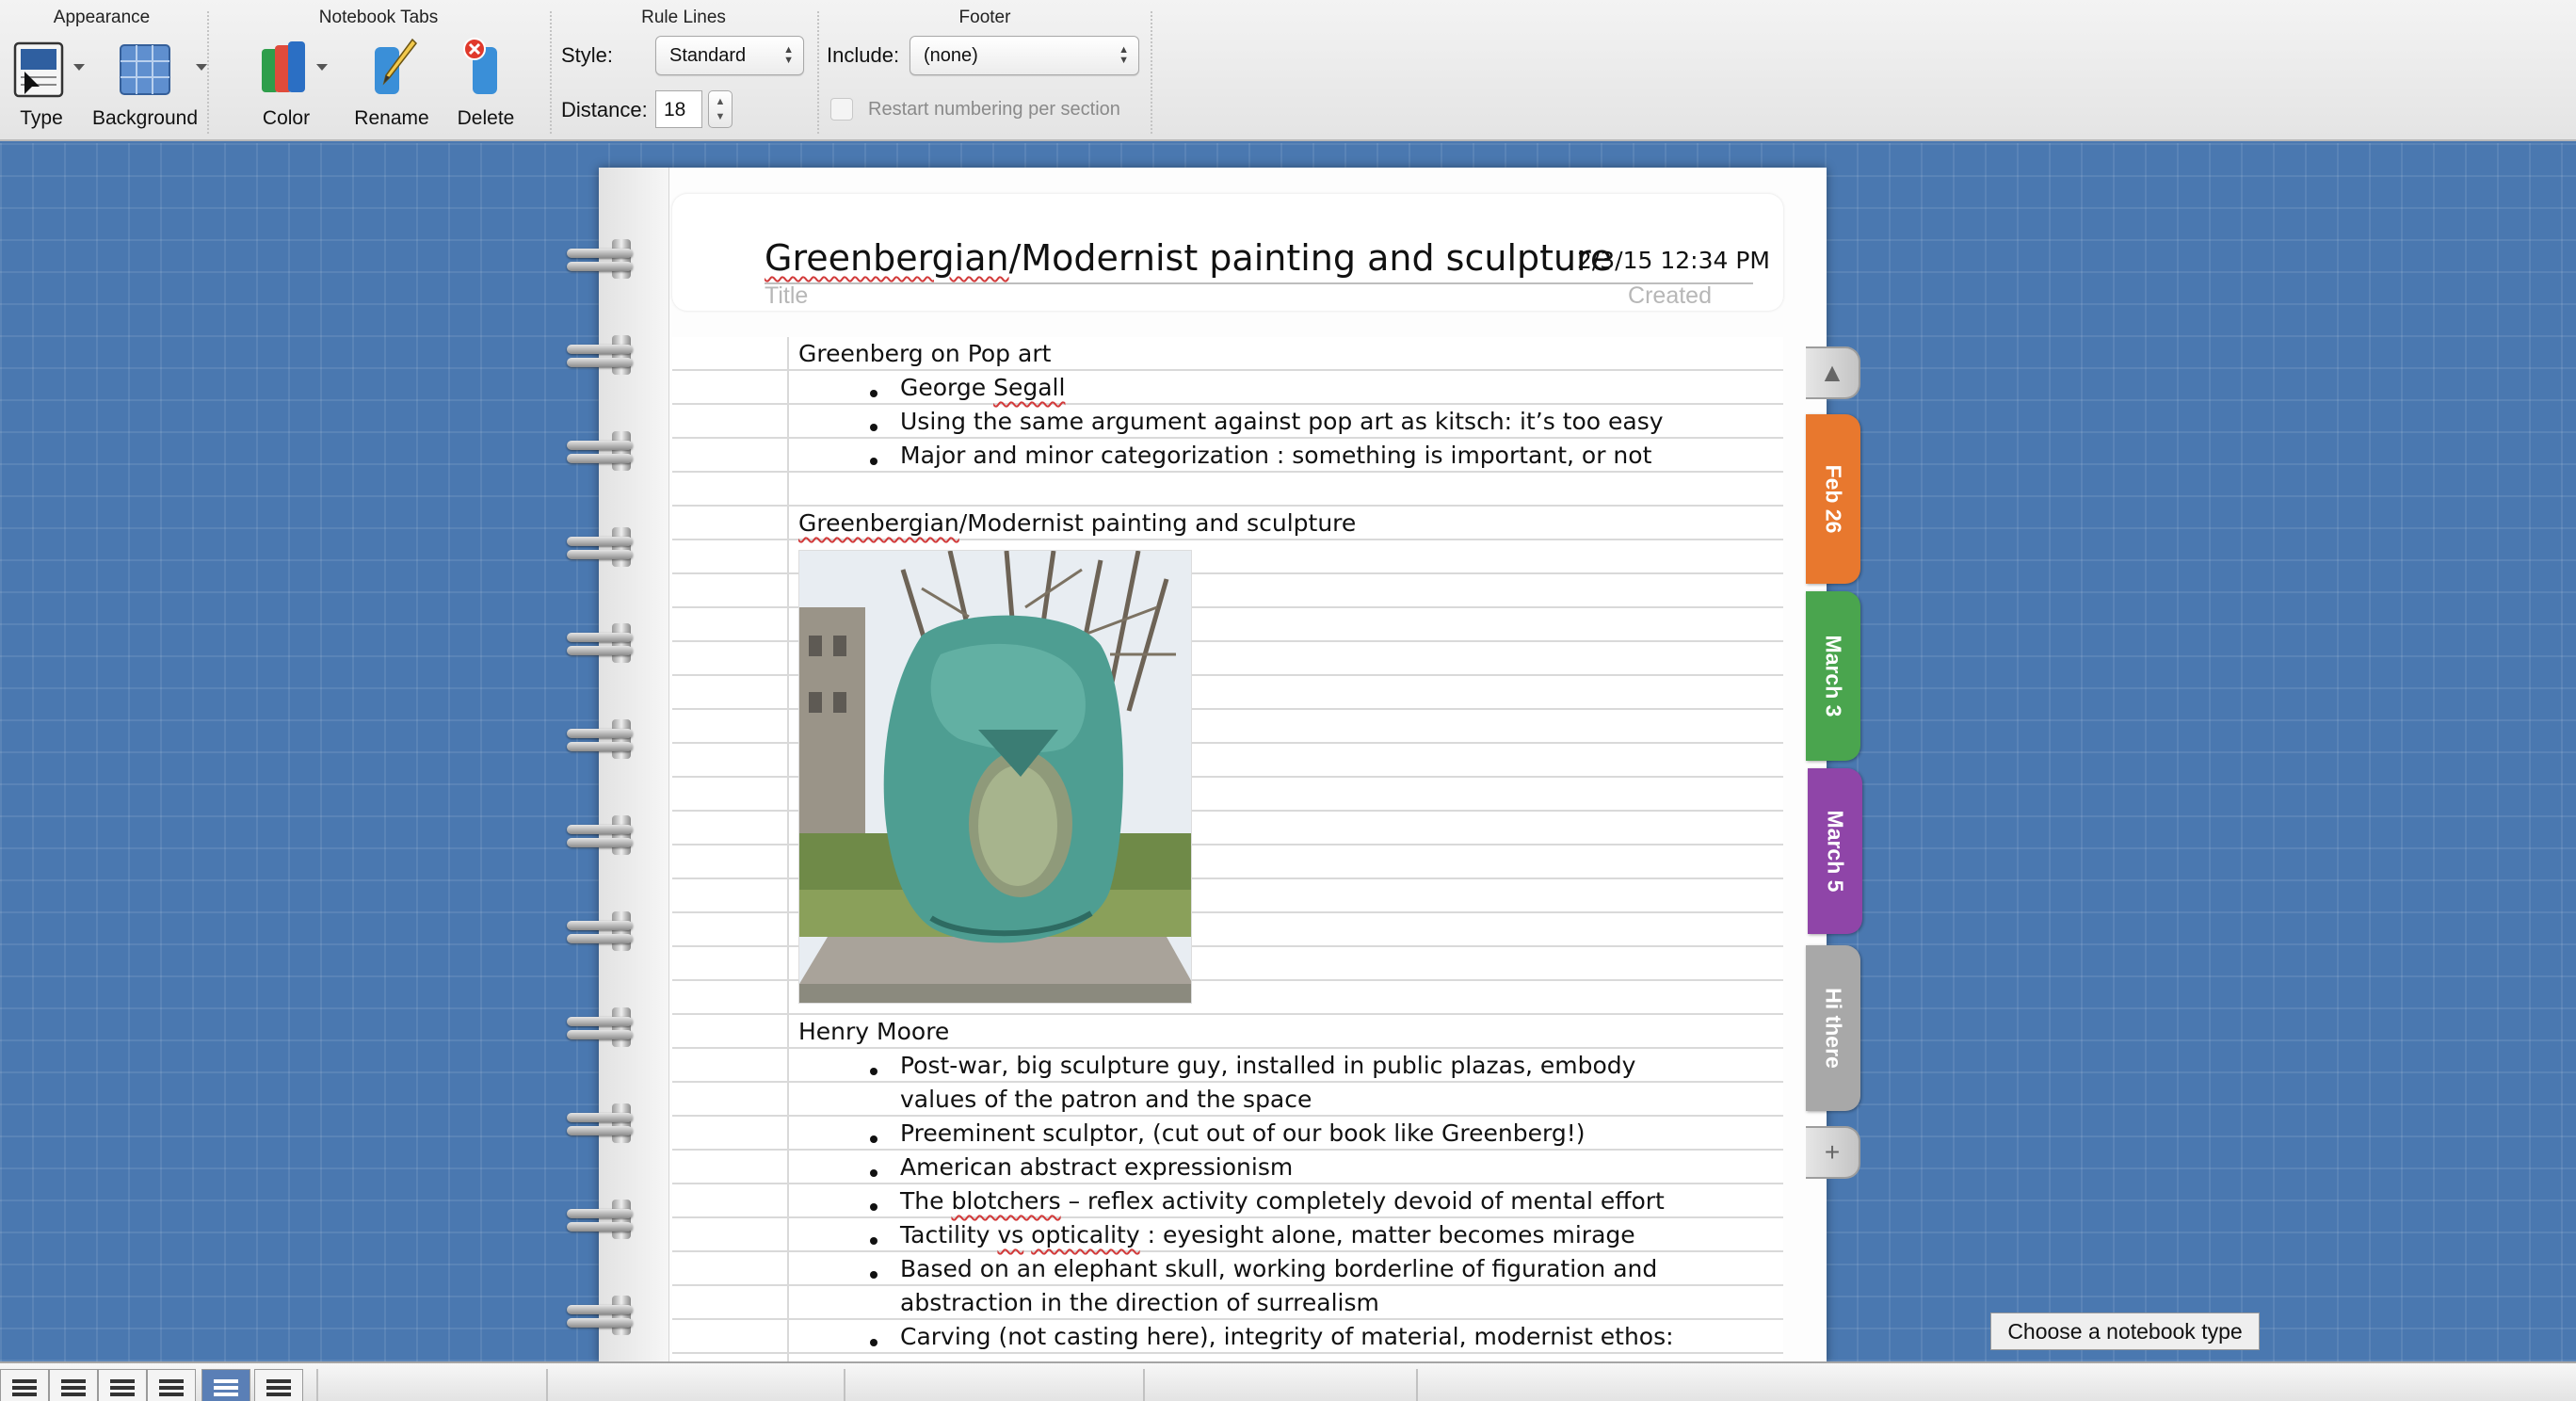  What do you see at coordinates (1259, 283) in the screenshot?
I see `title-underline` at bounding box center [1259, 283].